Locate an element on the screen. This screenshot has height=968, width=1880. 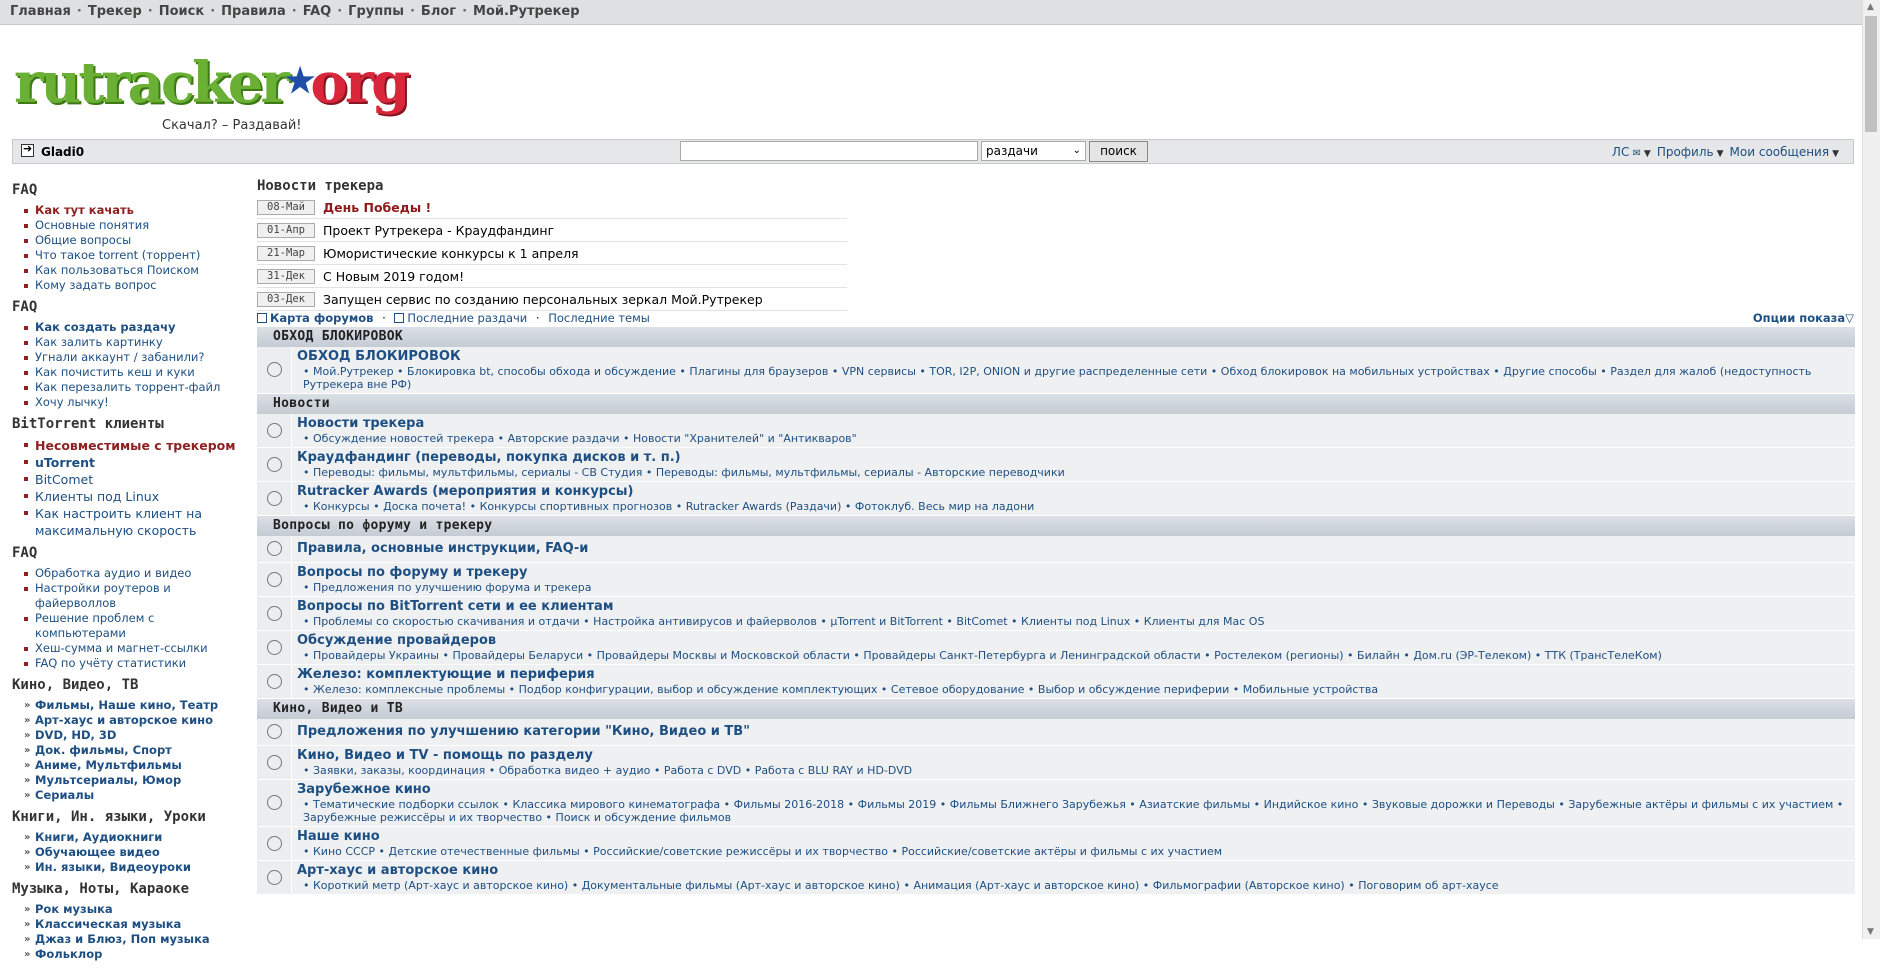
sidebar-link: BitComet is located at coordinates (136, 479).